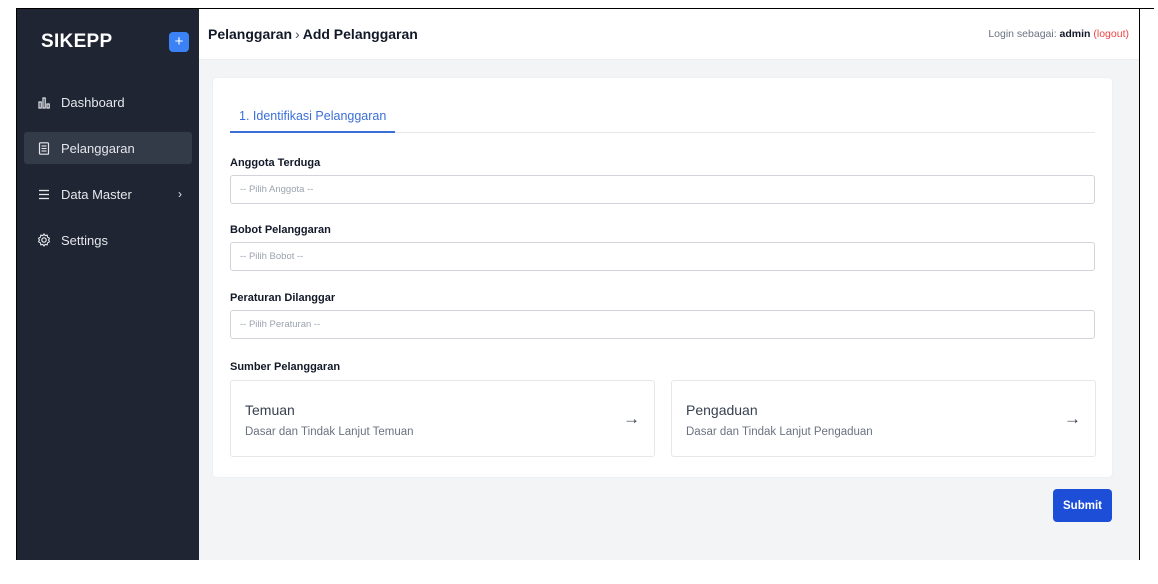 The image size is (1158, 584). Describe the element at coordinates (779, 432) in the screenshot. I see `source-description: Dasar dan Tindak Lanjut Pengaduan` at that location.